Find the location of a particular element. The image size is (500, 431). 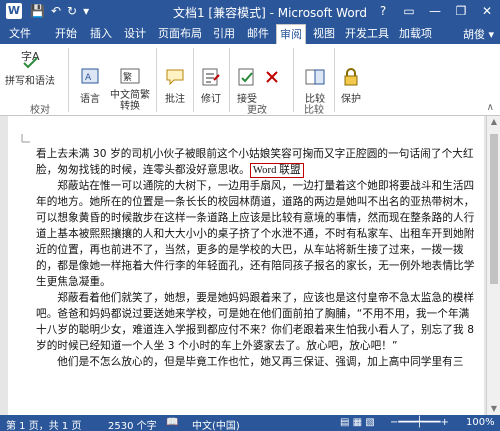

tab-design: 设计 is located at coordinates (135, 34).